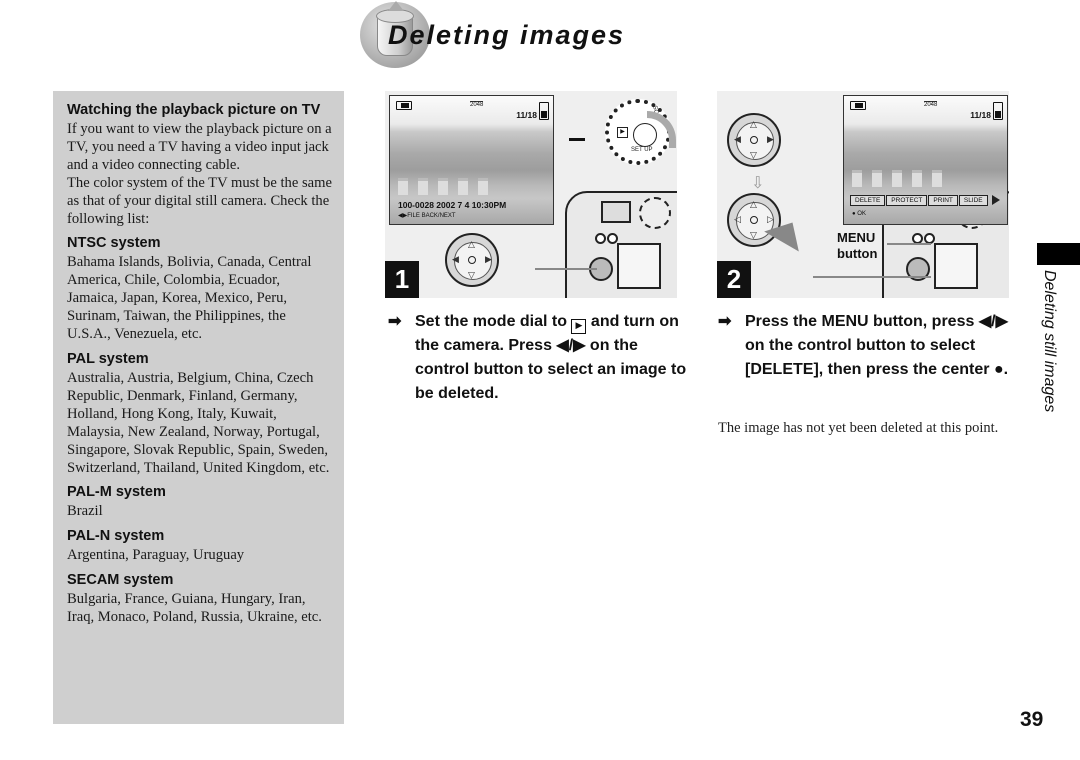  Describe the element at coordinates (973, 200) in the screenshot. I see `menu-item-slide: SLIDE` at that location.